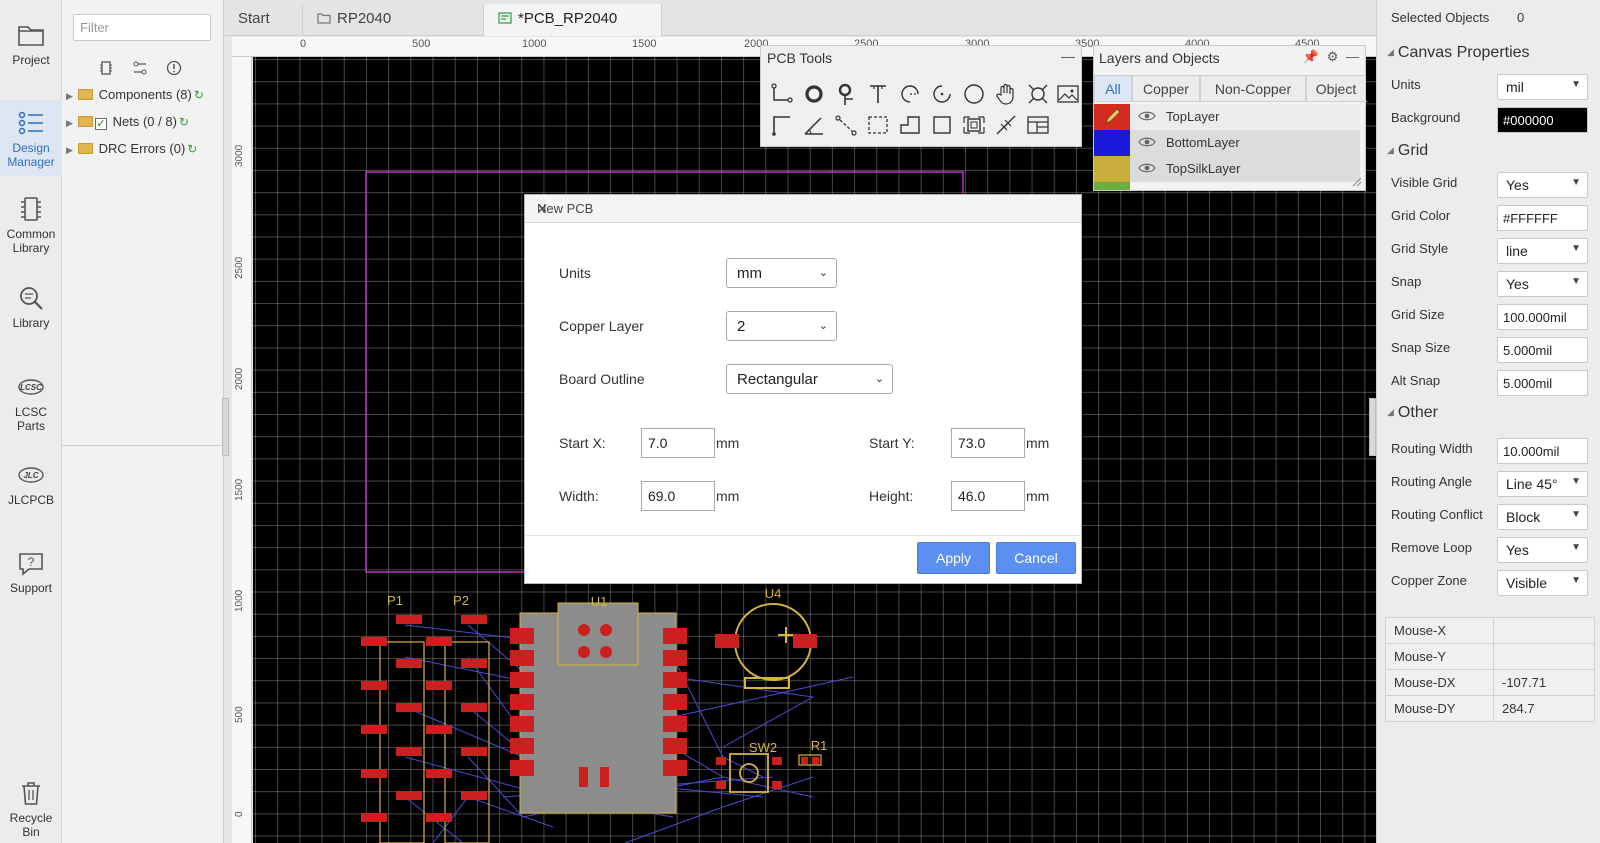 The height and width of the screenshot is (843, 1600). What do you see at coordinates (31, 483) in the screenshot?
I see `rail-jlcpcb: JLC JLCPCB` at bounding box center [31, 483].